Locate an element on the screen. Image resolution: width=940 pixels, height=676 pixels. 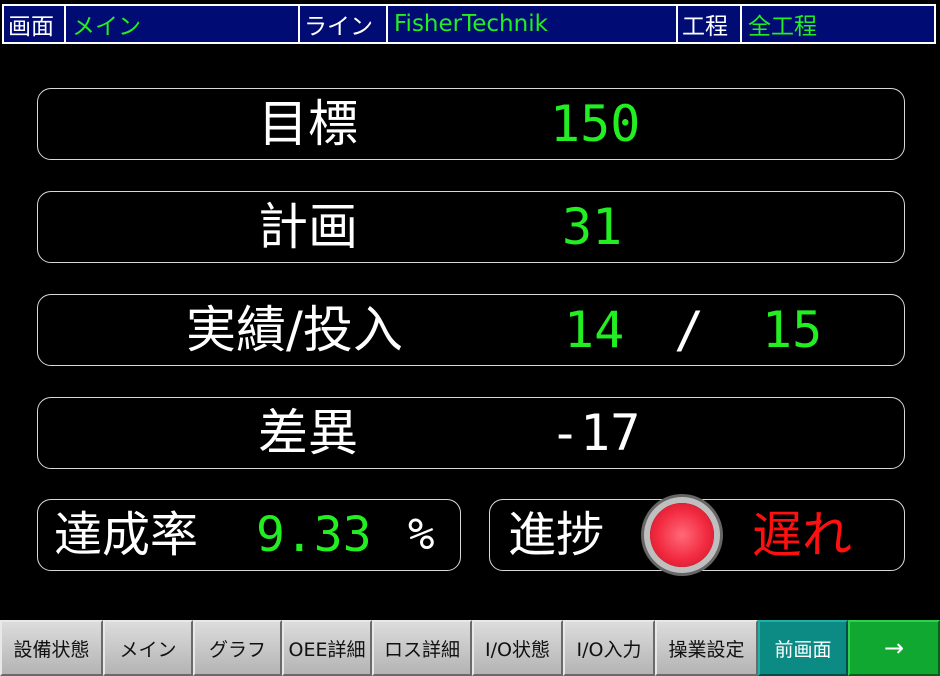
progress-label: 進捗 is located at coordinates (556, 535).